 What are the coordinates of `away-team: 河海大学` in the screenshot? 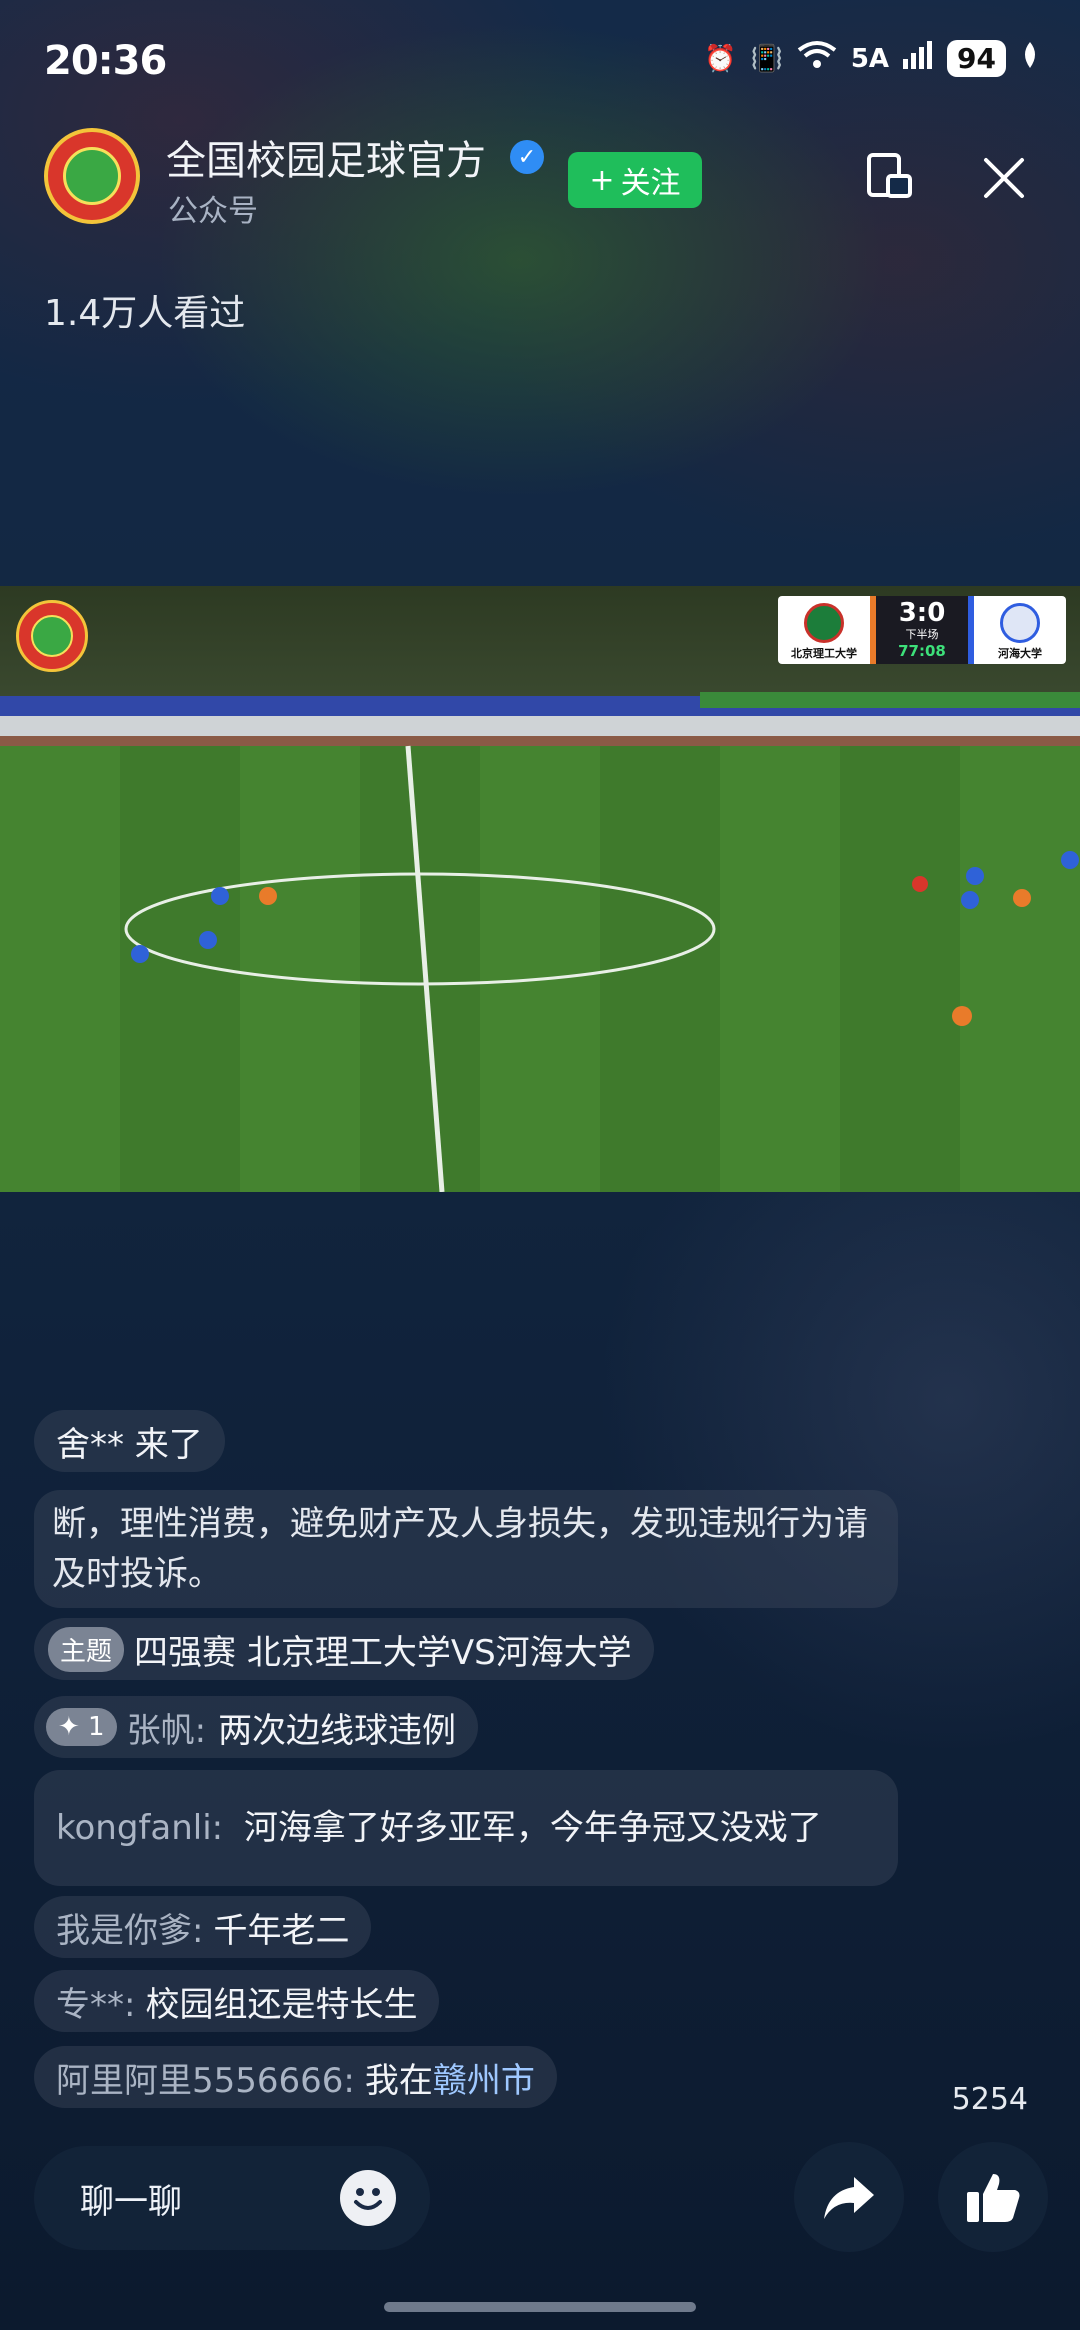 It's located at (1020, 630).